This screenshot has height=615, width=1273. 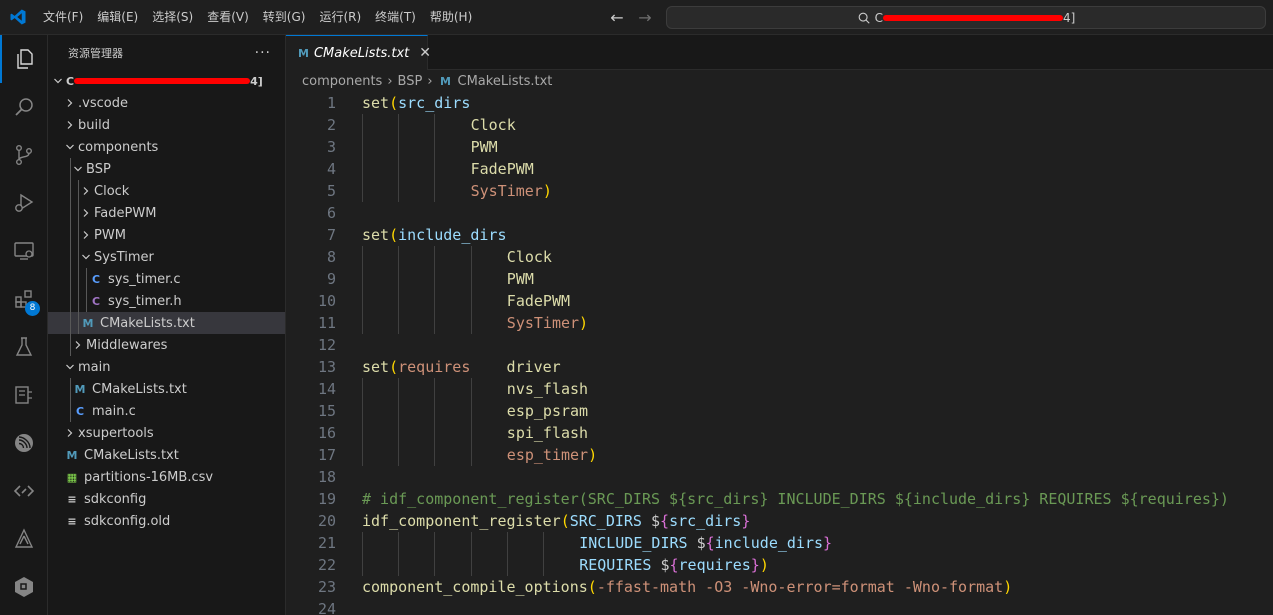 I want to click on code-token: Clock, so click(x=529, y=257).